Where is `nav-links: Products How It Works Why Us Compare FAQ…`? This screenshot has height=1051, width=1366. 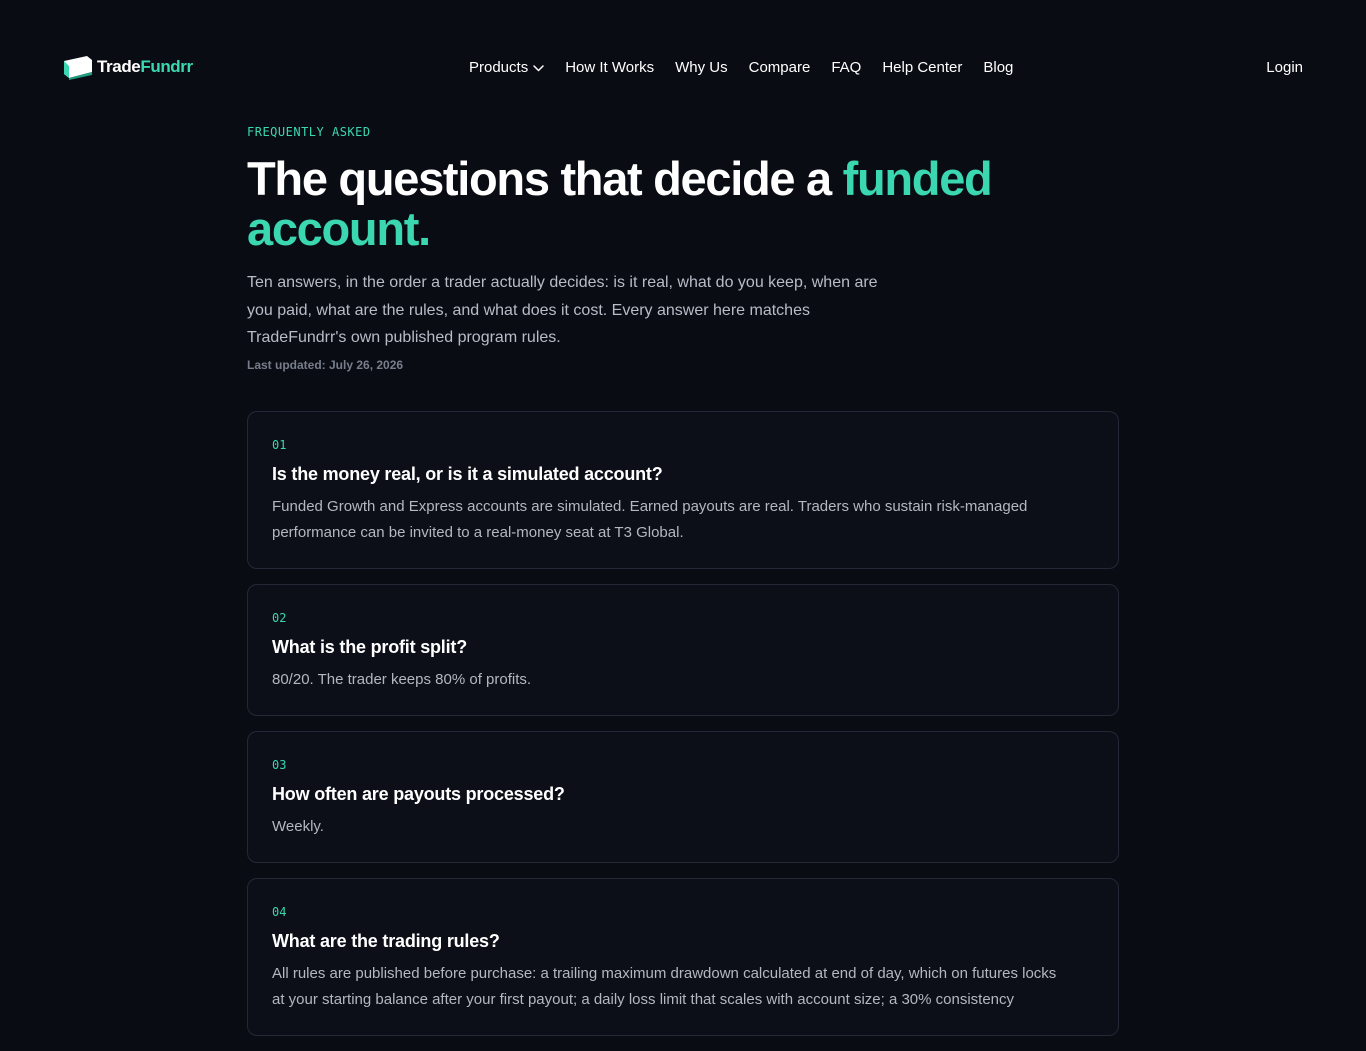 nav-links: Products How It Works Why Us Compare FAQ… is located at coordinates (741, 67).